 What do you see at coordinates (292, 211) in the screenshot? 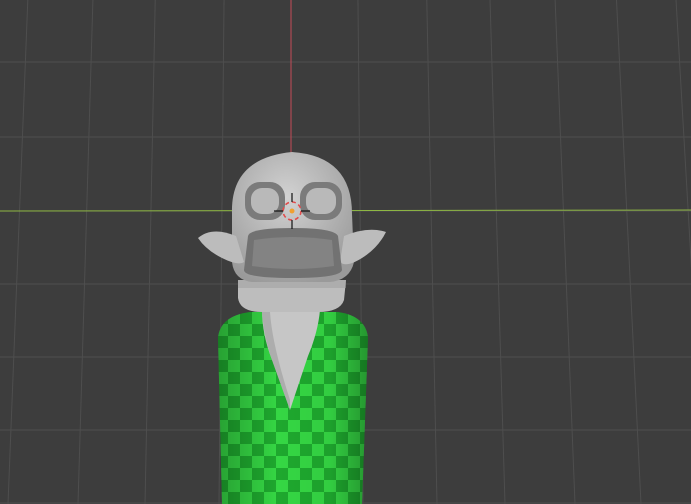
I see `object-origin-icon` at bounding box center [292, 211].